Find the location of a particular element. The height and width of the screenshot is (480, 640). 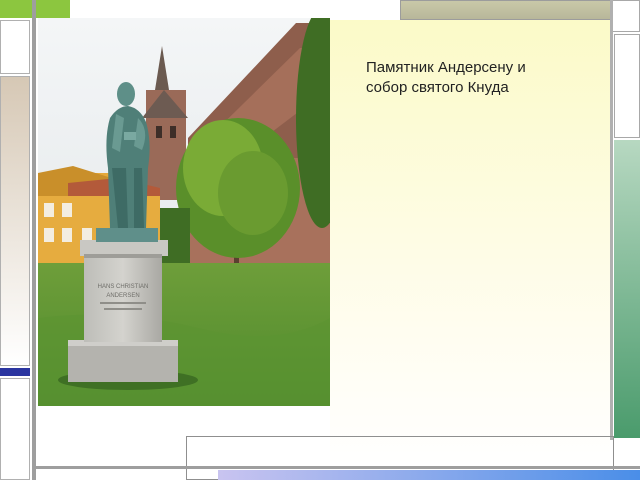

right-frame-block is located at coordinates (627, 86).